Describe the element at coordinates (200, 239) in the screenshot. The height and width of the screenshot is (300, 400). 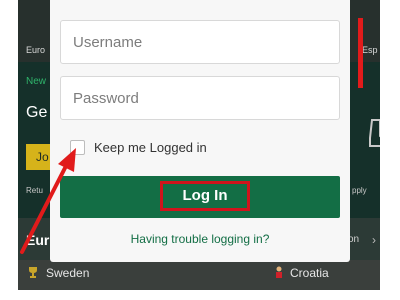
I see `trouble-logging-in-link: Having trouble logging in?` at that location.